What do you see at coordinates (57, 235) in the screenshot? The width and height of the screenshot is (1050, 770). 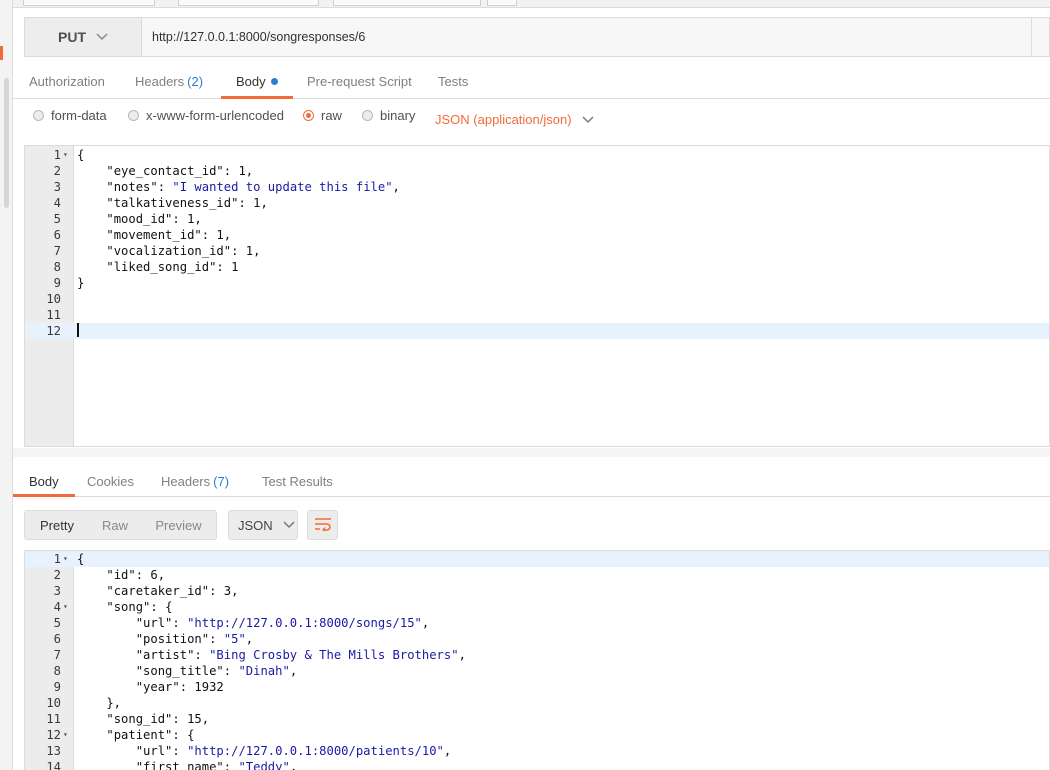 I see `line-number: 6` at bounding box center [57, 235].